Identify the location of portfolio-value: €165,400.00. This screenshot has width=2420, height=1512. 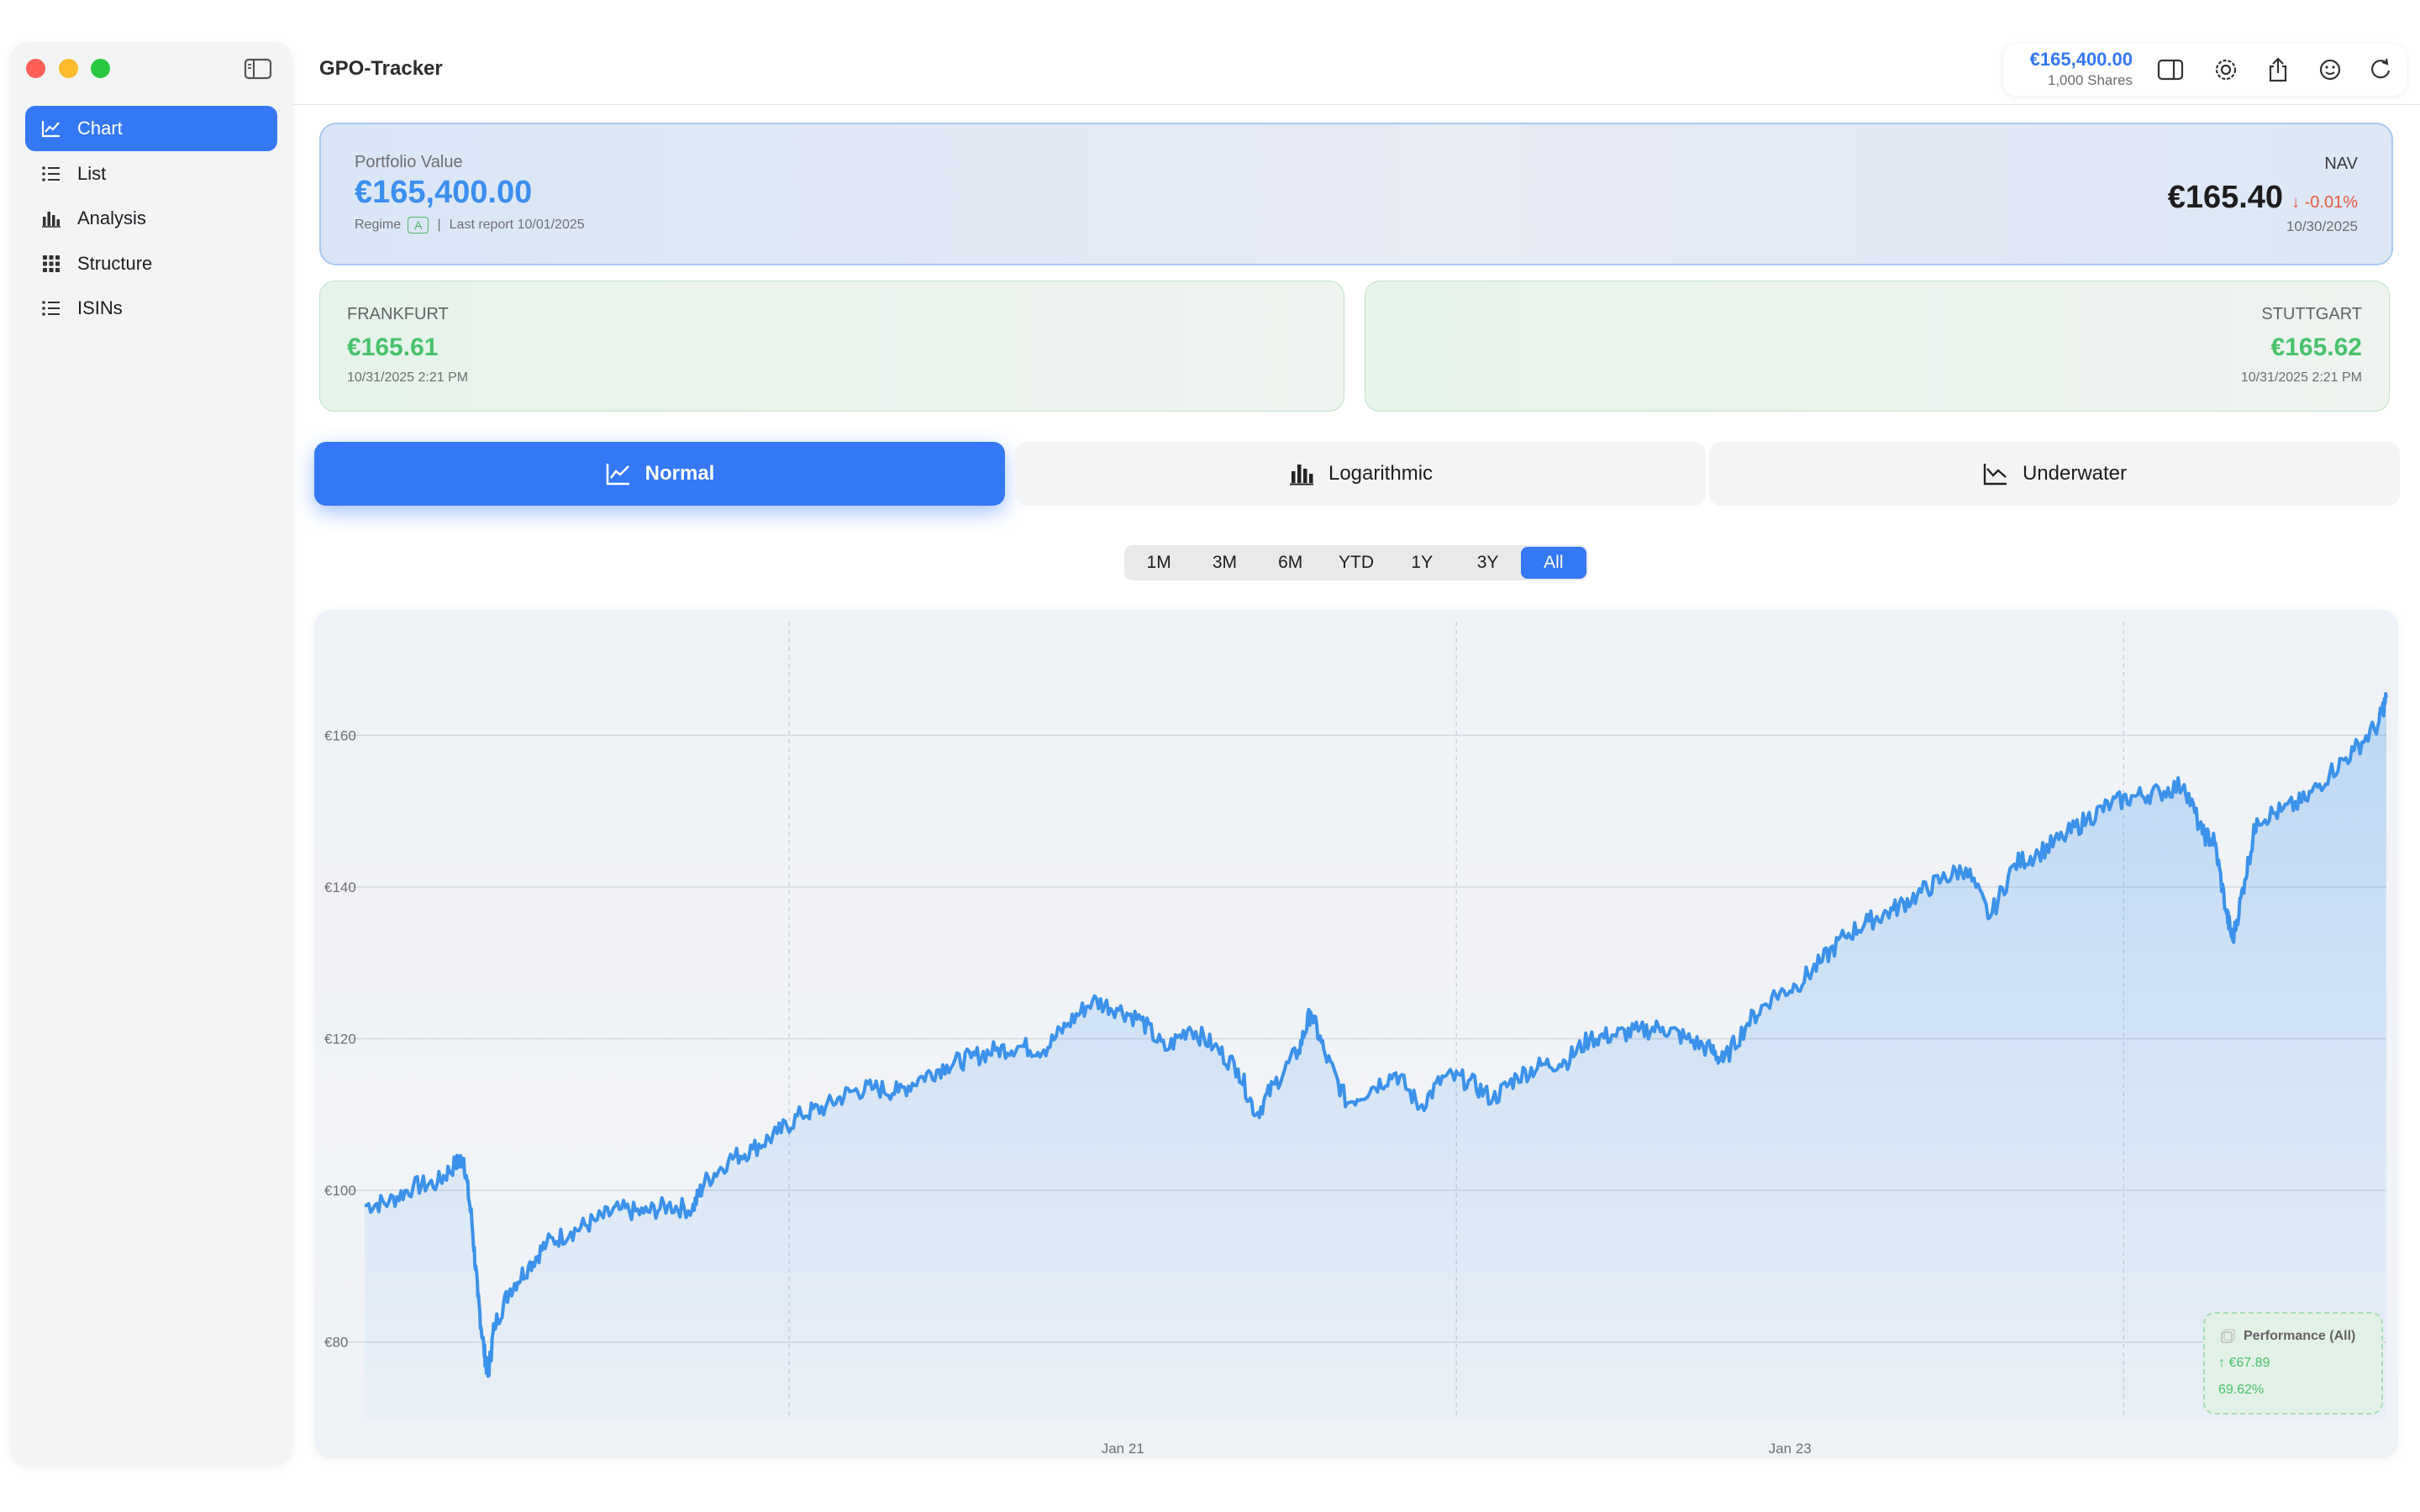
(444, 192).